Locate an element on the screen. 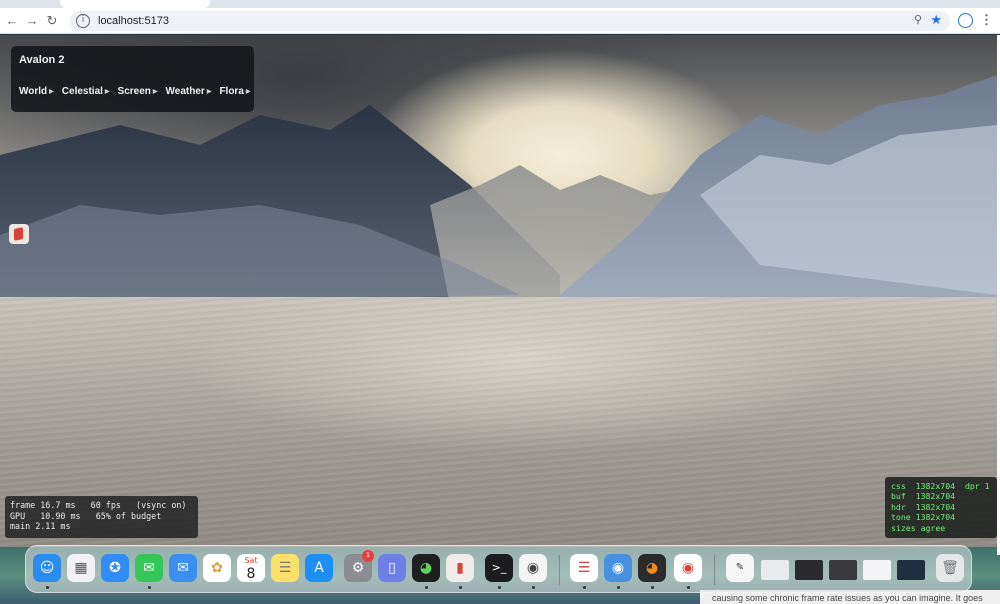 The height and width of the screenshot is (604, 1000). forward-arrow-icon: → is located at coordinates (32, 21).